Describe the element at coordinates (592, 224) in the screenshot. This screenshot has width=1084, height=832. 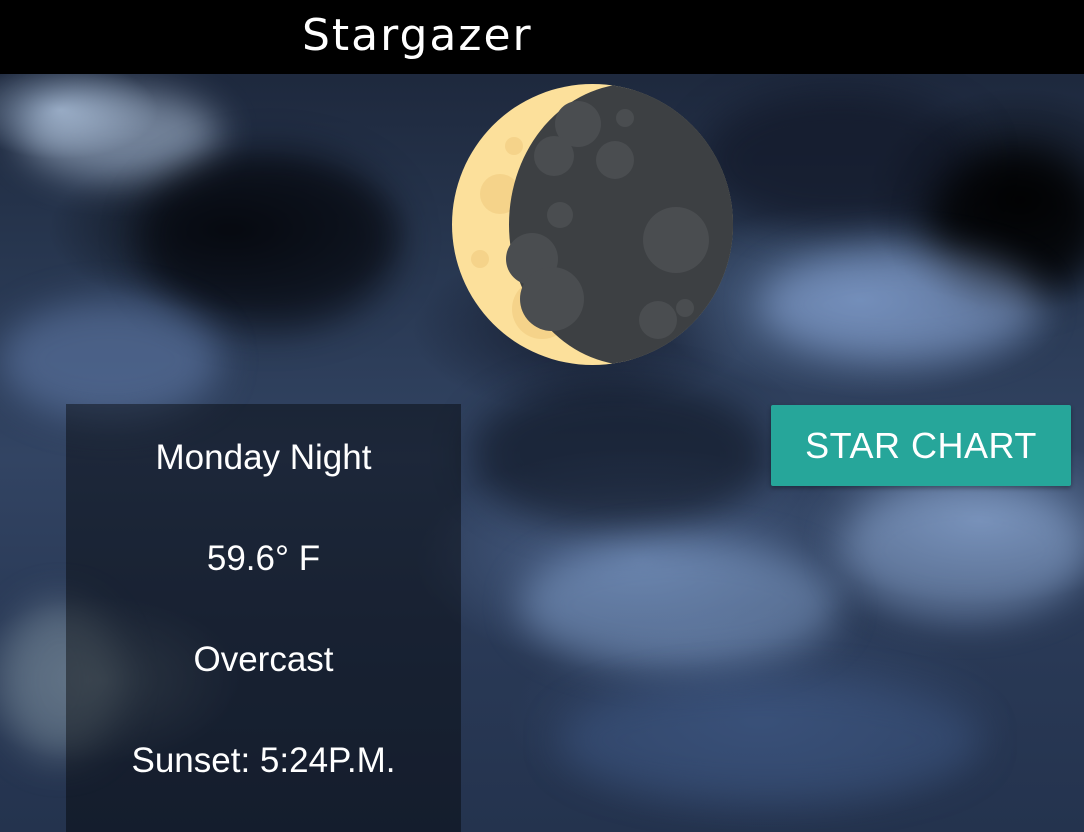
I see `waning-crescent-moon-icon` at that location.